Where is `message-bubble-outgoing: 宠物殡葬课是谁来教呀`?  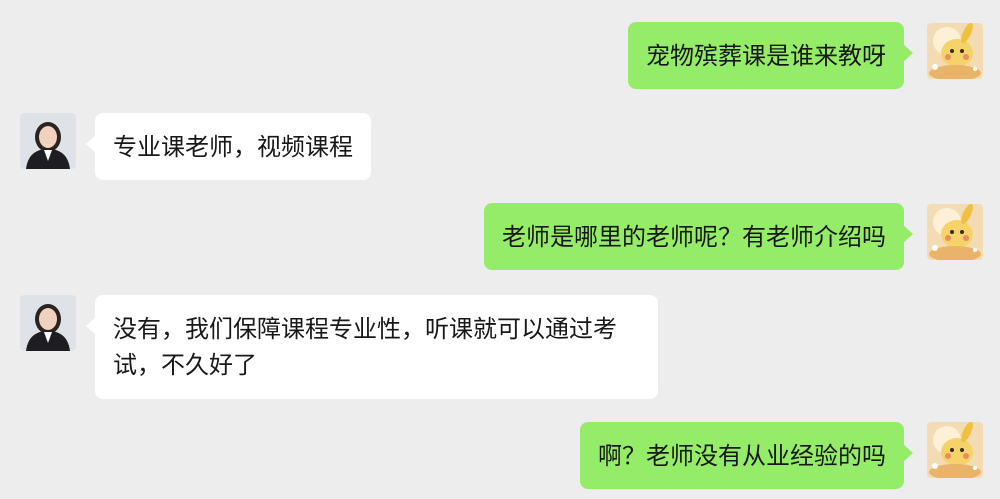
message-bubble-outgoing: 宠物殡葬课是谁来教呀 is located at coordinates (770, 55).